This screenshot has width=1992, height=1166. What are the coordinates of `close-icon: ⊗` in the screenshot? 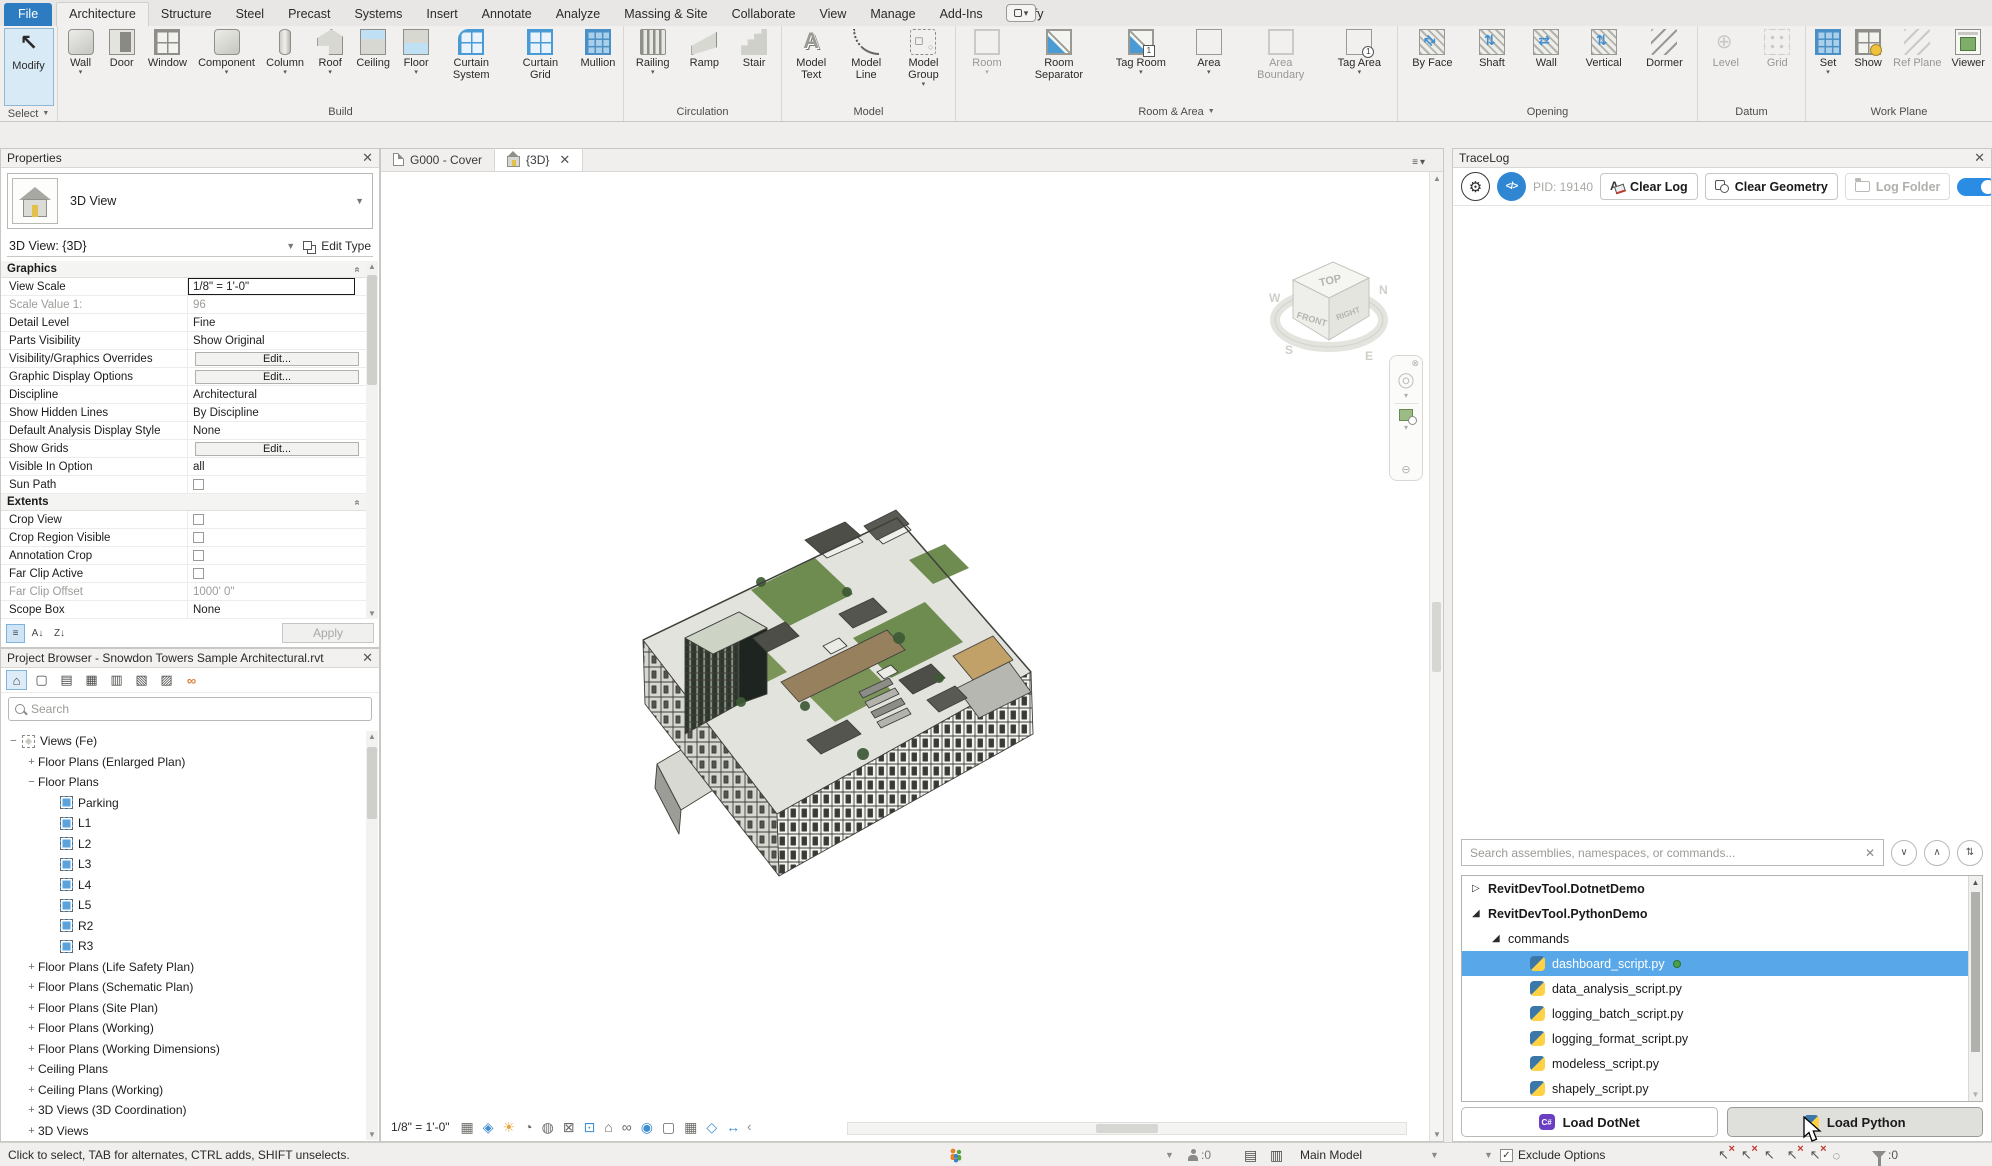 It's located at (1415, 363).